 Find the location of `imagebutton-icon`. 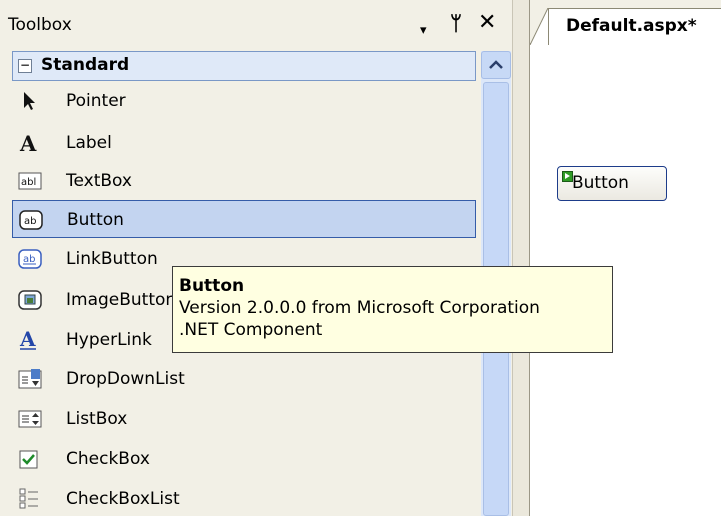

imagebutton-icon is located at coordinates (30, 300).